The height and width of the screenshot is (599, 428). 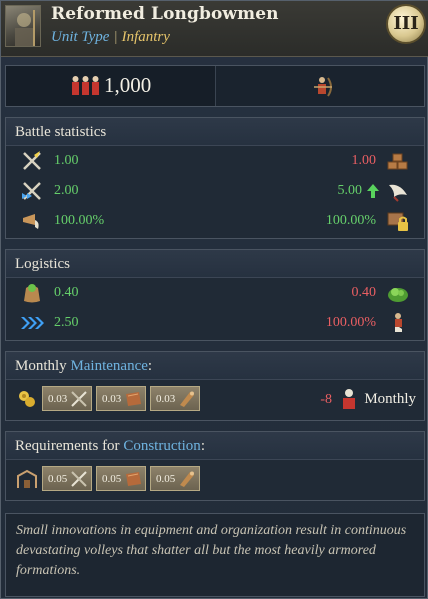 I want to click on maintenance-title-suffix: :, so click(x=150, y=366).